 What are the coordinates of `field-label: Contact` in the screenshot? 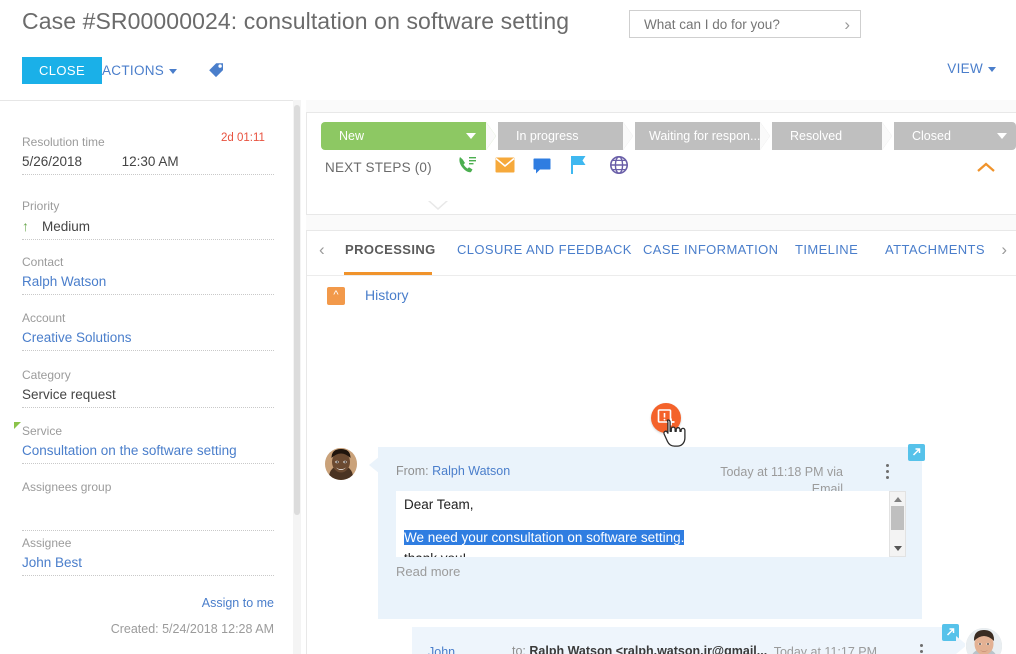 It's located at (43, 262).